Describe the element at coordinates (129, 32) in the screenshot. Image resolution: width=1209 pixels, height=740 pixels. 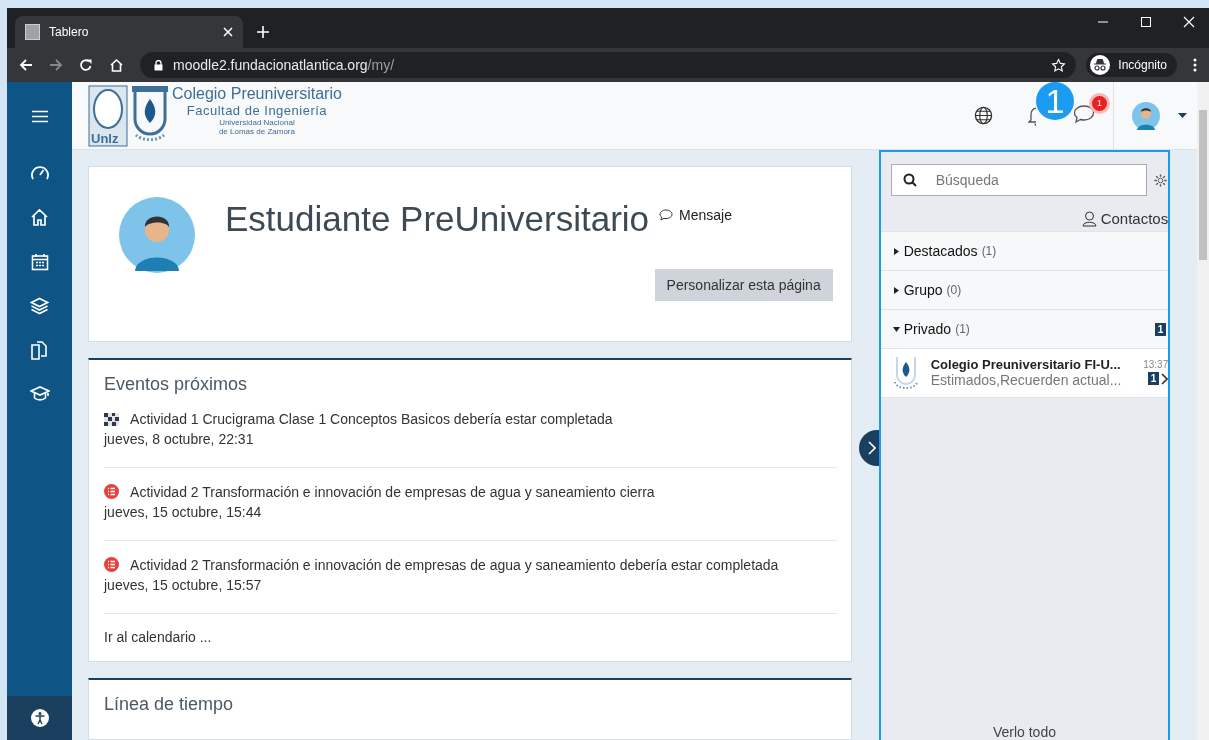
I see `browser-tab: Tablero` at that location.